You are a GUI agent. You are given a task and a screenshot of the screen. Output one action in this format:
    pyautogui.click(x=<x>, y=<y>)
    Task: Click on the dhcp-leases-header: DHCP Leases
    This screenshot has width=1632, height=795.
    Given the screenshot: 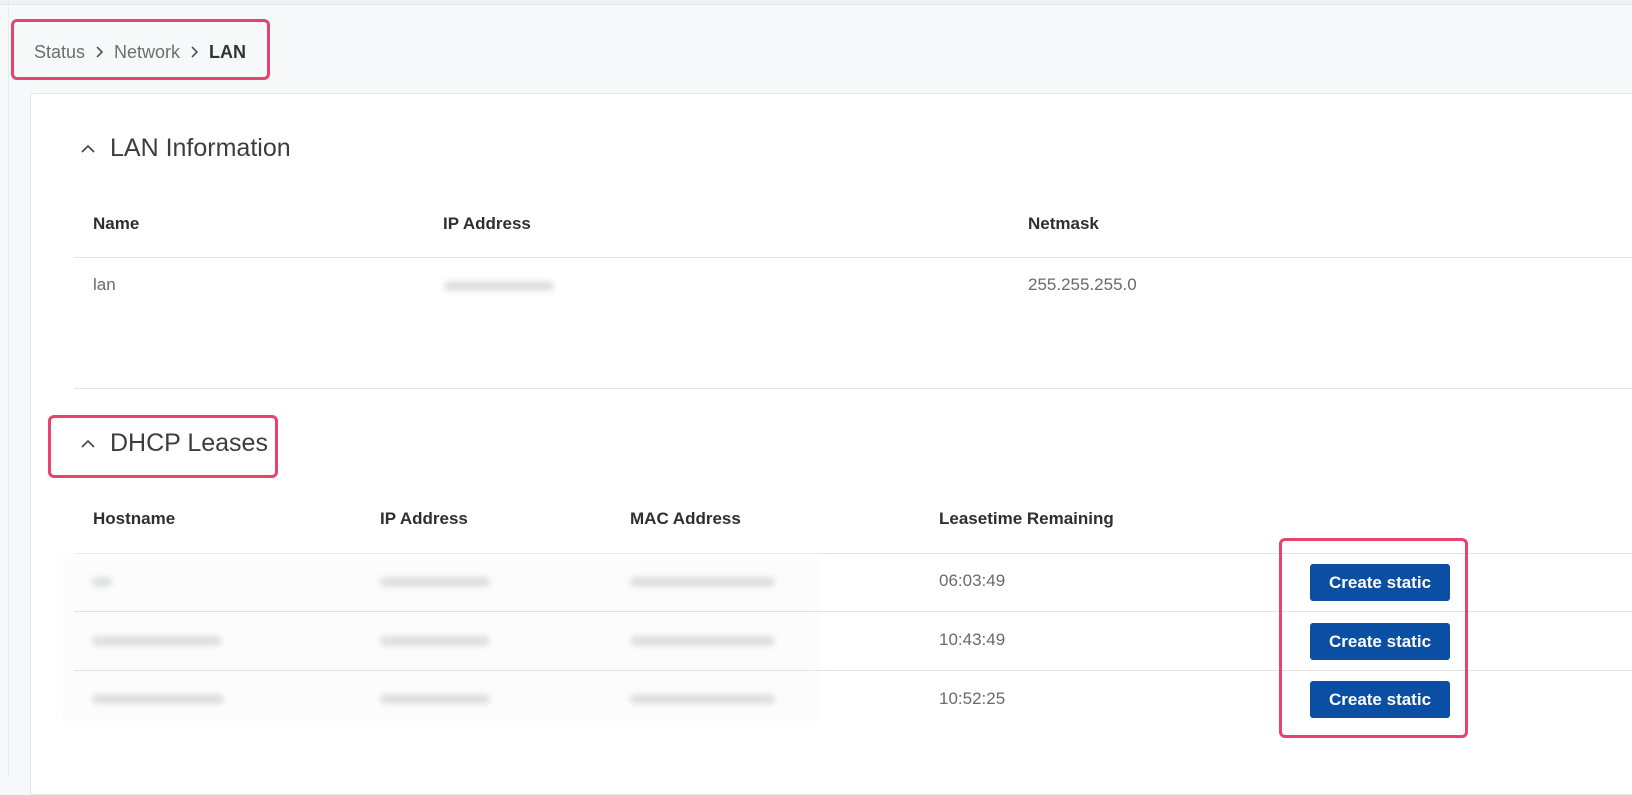 What is the action you would take?
    pyautogui.click(x=174, y=443)
    